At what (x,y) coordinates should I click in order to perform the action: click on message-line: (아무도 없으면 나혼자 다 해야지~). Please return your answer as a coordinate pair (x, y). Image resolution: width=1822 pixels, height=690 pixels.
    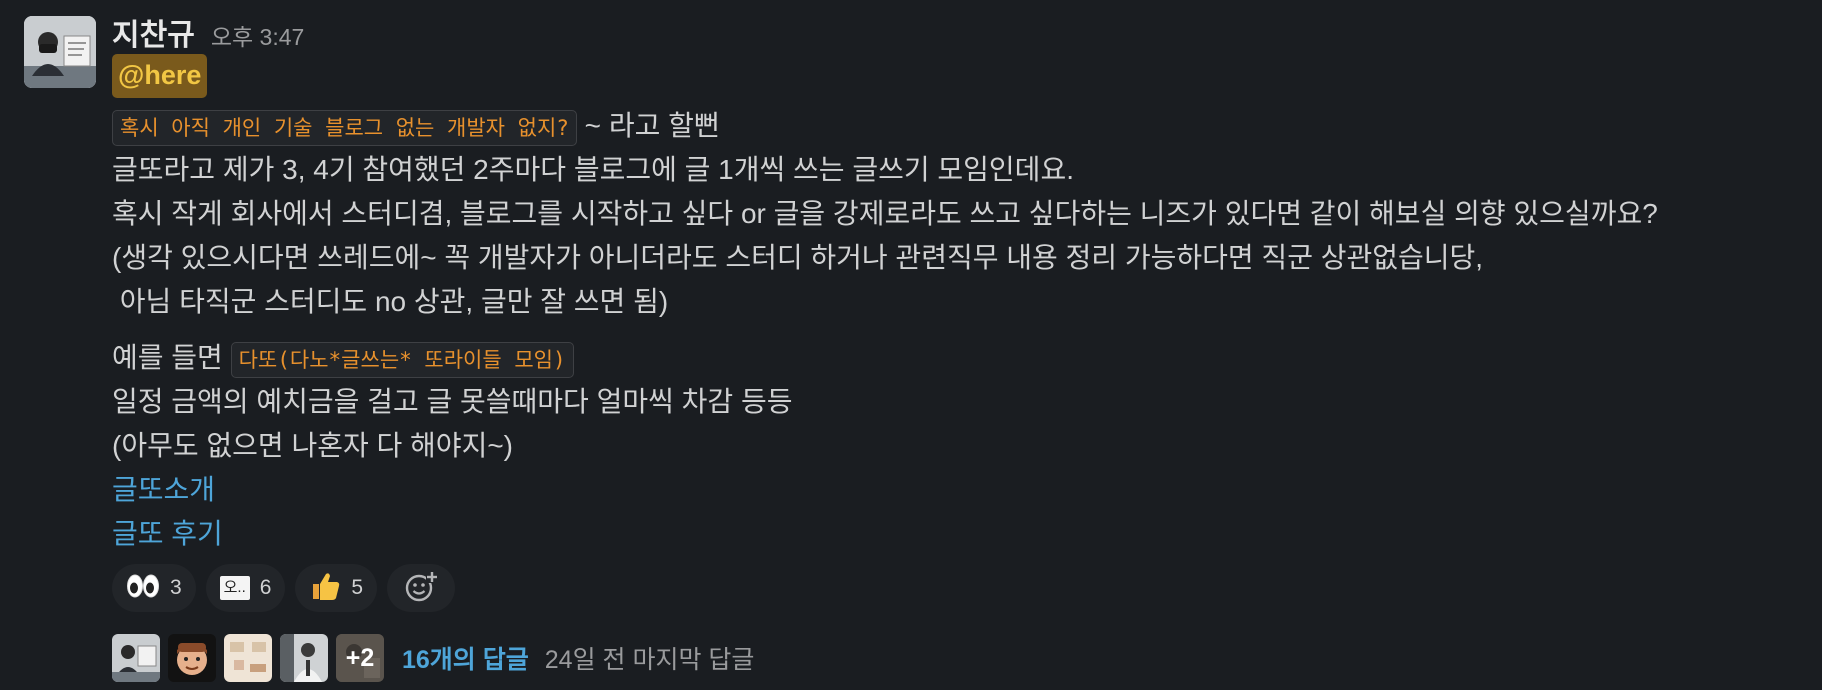
    Looking at the image, I should click on (312, 445).